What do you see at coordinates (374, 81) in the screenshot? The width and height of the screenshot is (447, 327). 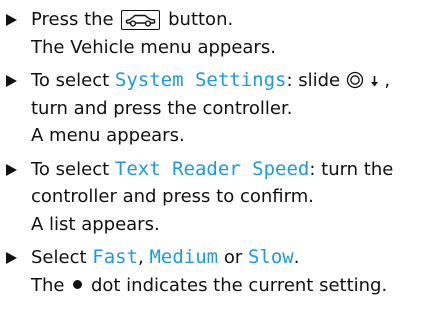 I see `down-arrow-icon-shape` at bounding box center [374, 81].